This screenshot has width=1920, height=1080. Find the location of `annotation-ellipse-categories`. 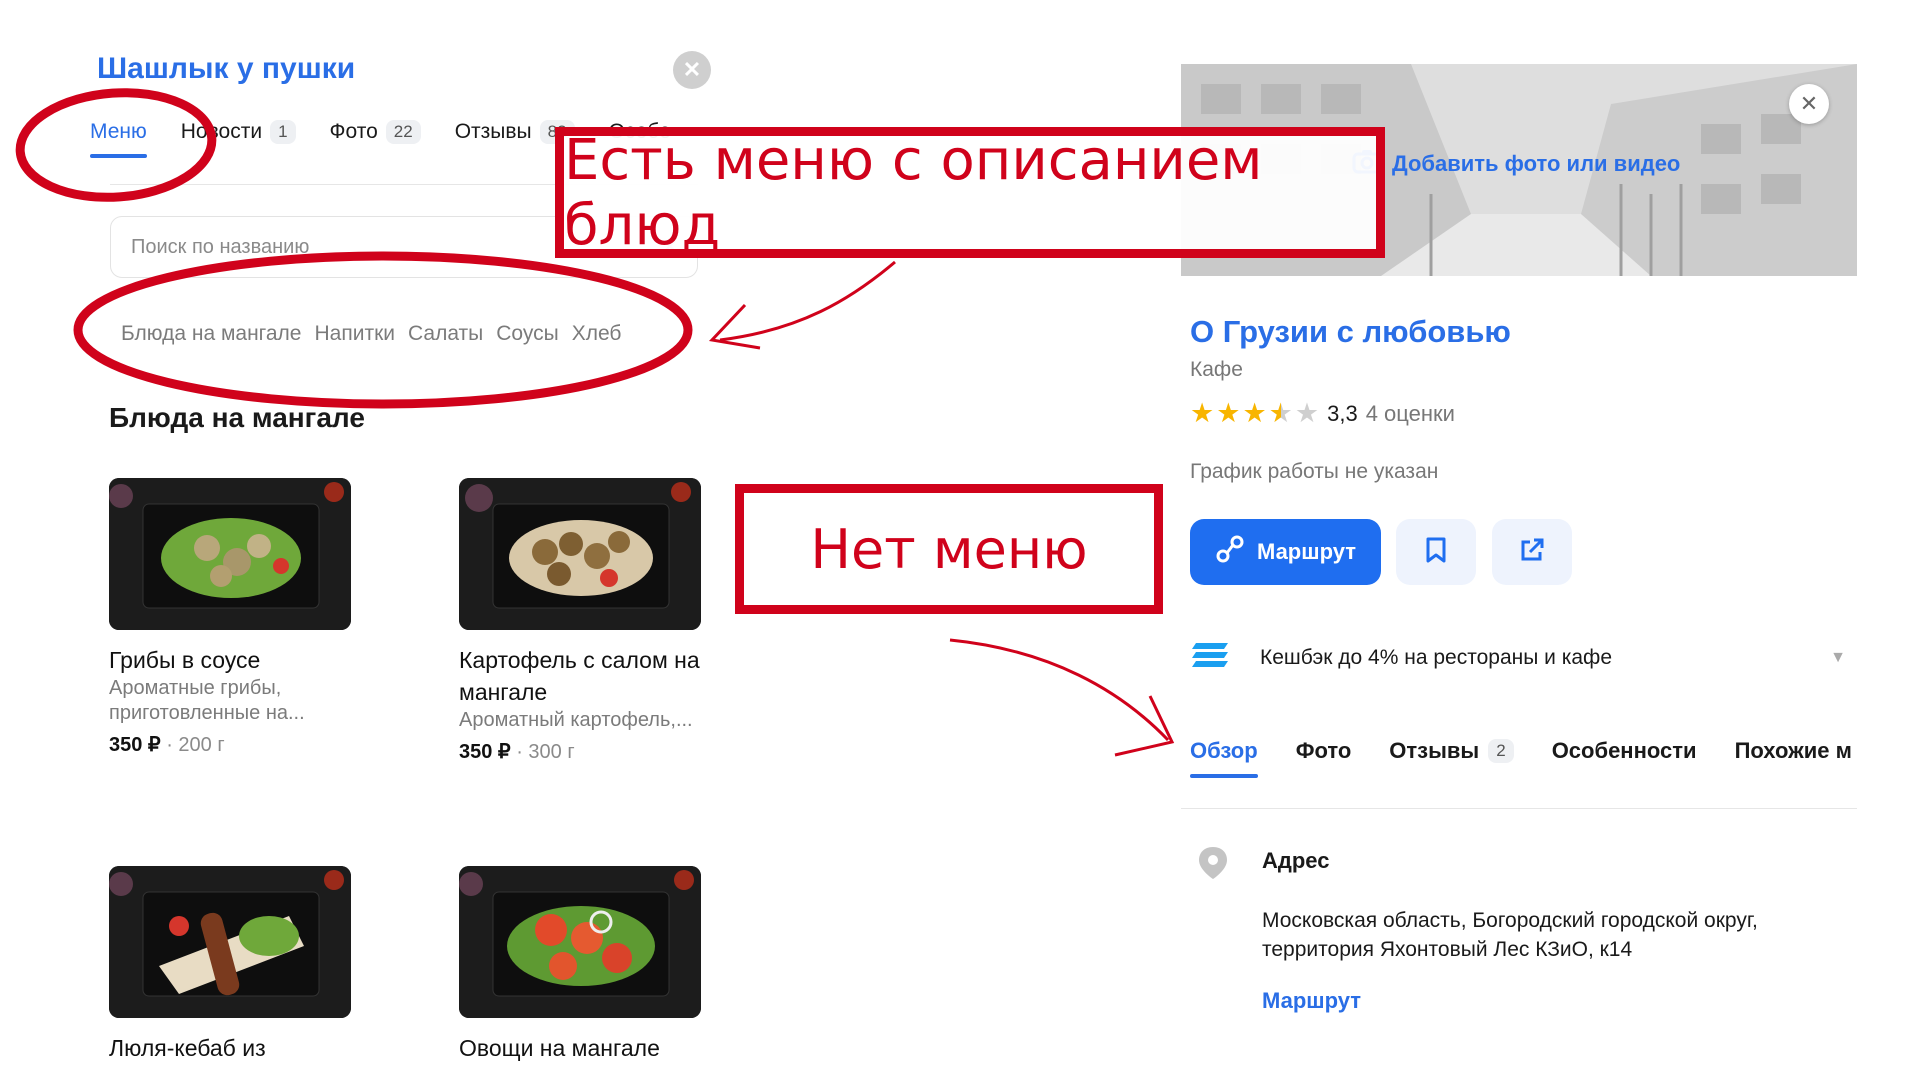

annotation-ellipse-categories is located at coordinates (383, 330).